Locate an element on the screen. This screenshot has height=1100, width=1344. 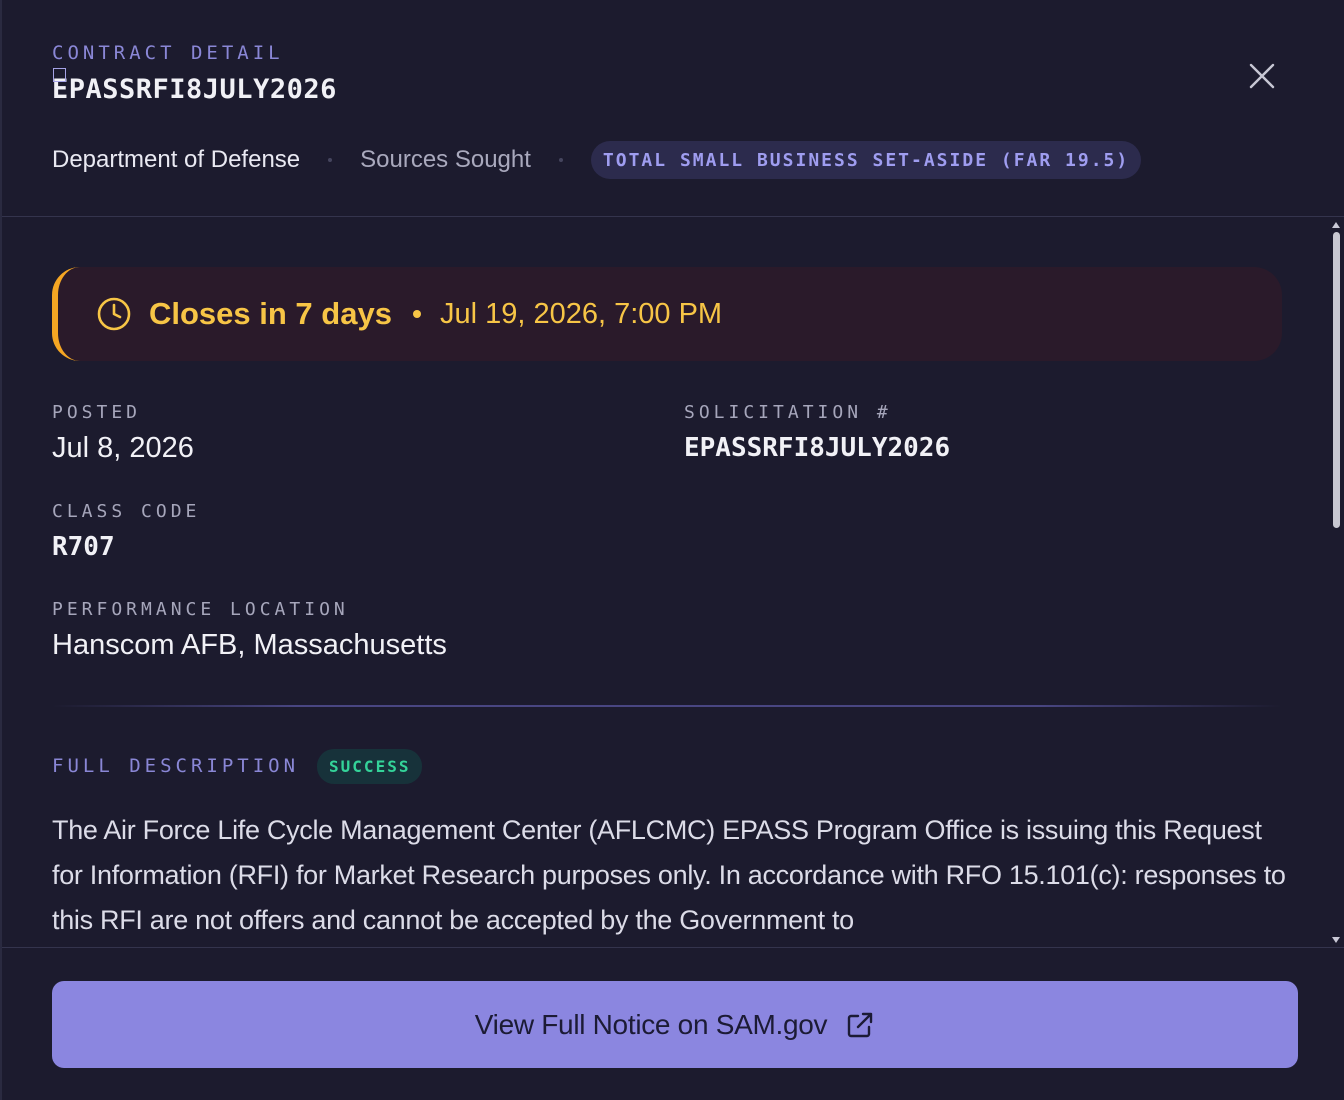
solicitation-value: EPASSRFI8JULY2026 is located at coordinates (817, 448).